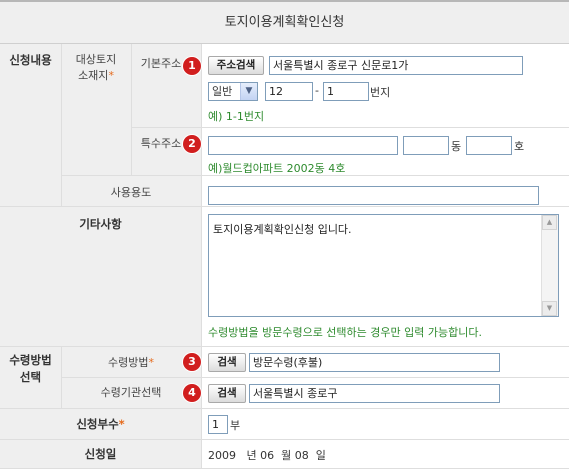  I want to click on date-label: 신청일, so click(100, 454).